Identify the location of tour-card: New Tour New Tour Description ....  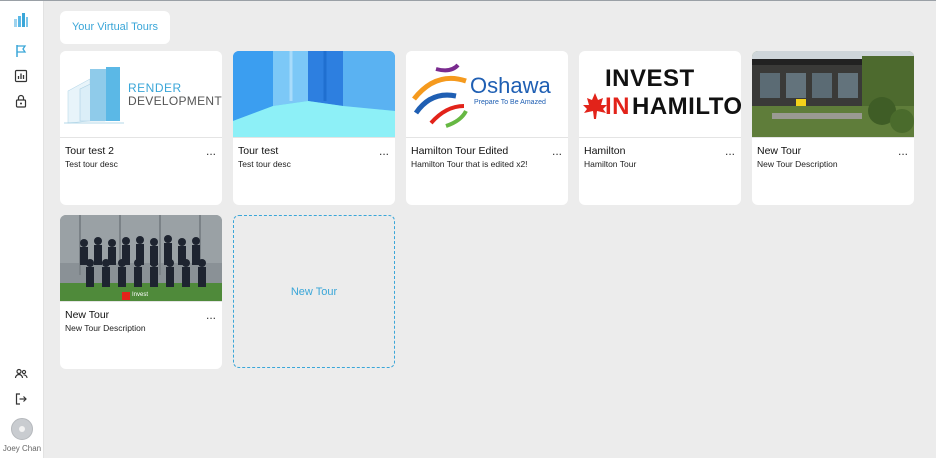
(833, 128).